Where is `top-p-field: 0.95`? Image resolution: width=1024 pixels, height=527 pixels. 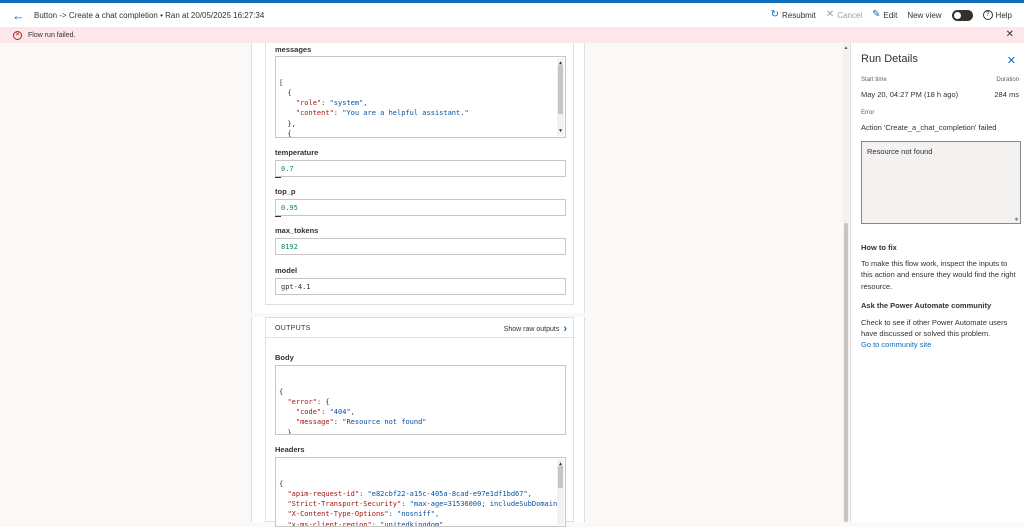
top-p-field: 0.95 is located at coordinates (420, 208).